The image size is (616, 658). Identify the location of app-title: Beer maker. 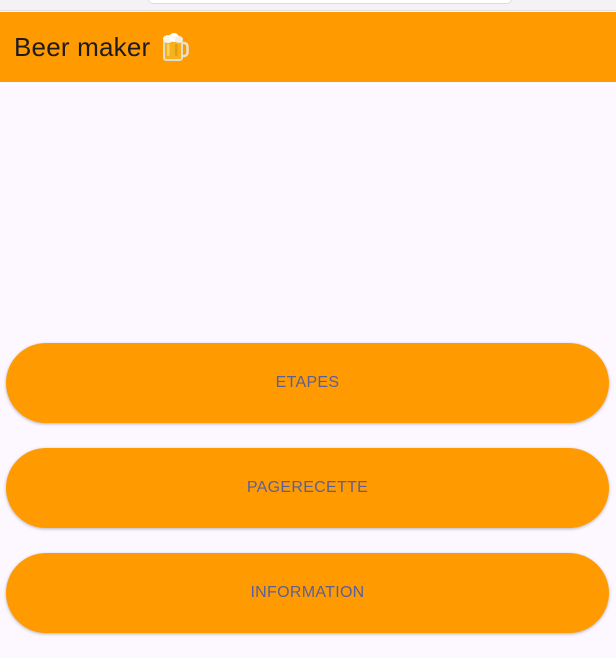
(82, 46).